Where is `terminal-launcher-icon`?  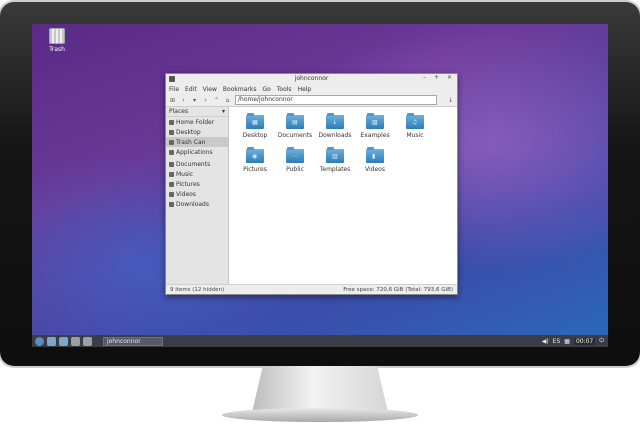
terminal-launcher-icon is located at coordinates (75, 341).